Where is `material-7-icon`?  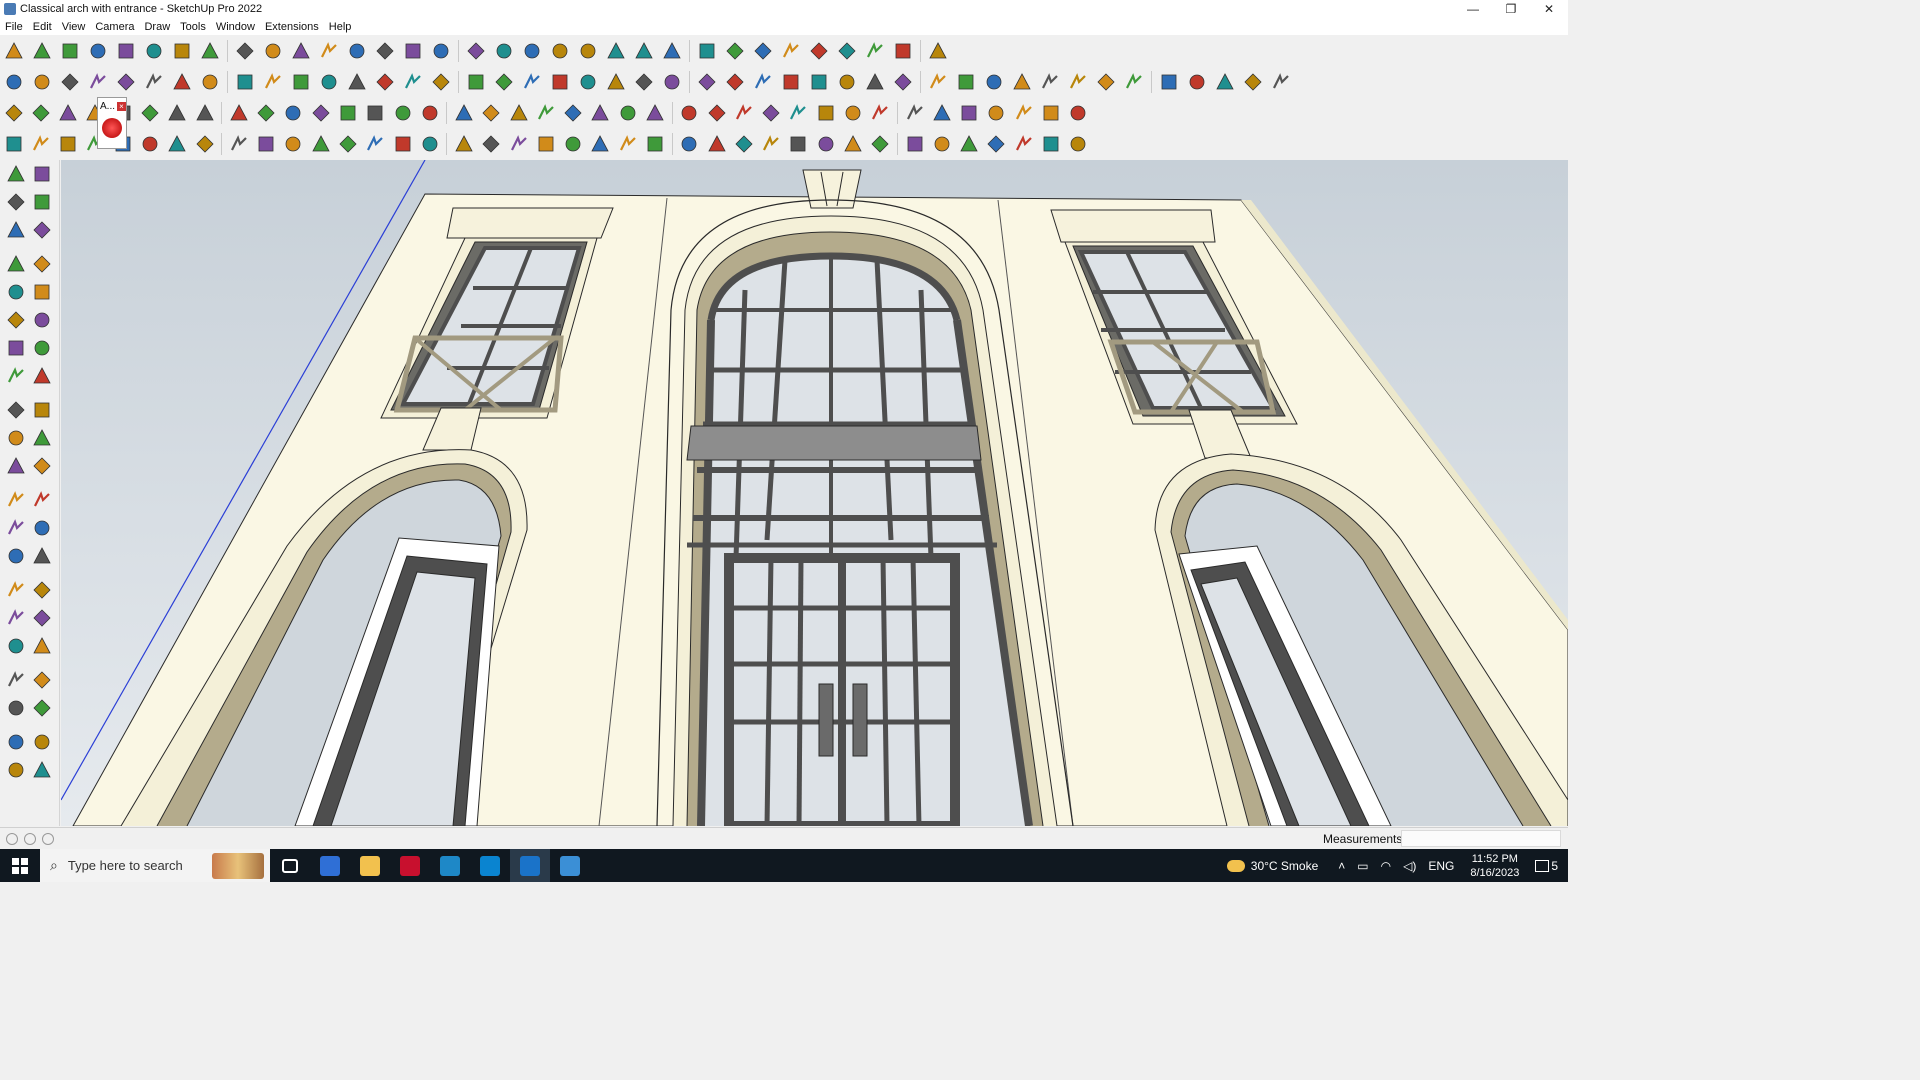 material-7-icon is located at coordinates (1281, 82).